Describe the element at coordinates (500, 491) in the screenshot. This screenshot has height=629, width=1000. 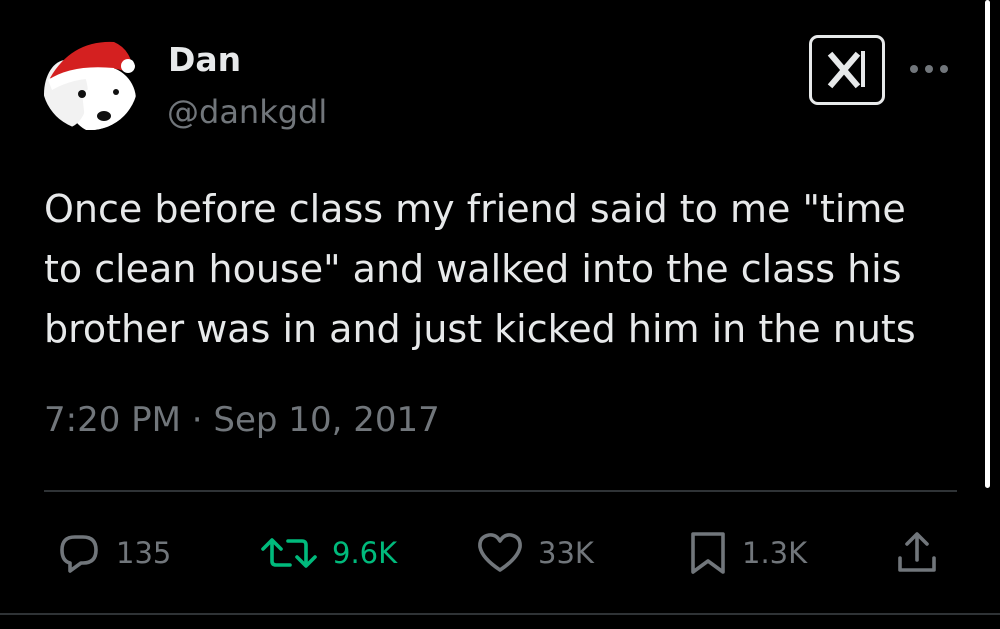
I see `divider` at that location.